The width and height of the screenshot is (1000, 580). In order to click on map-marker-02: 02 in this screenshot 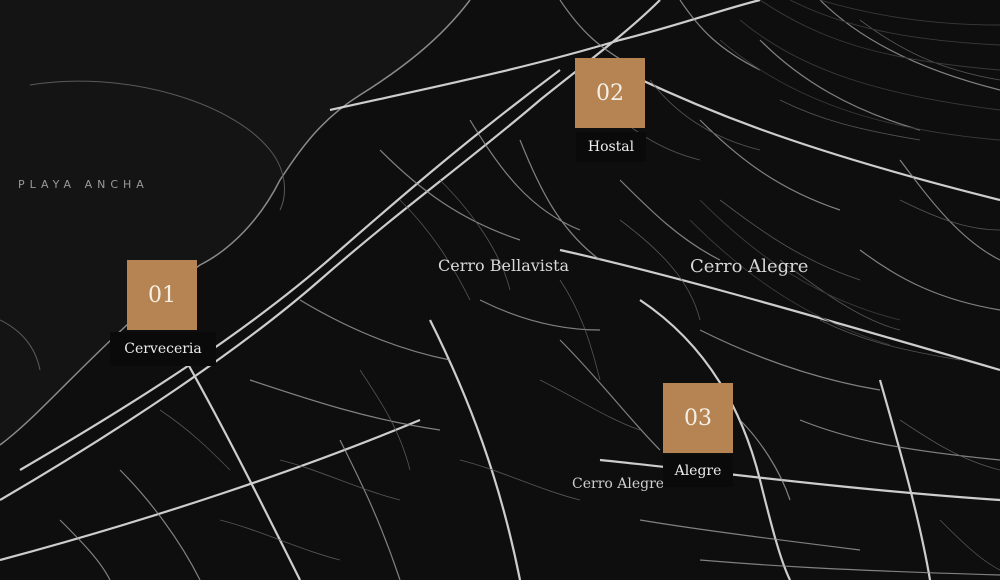, I will do `click(610, 93)`.